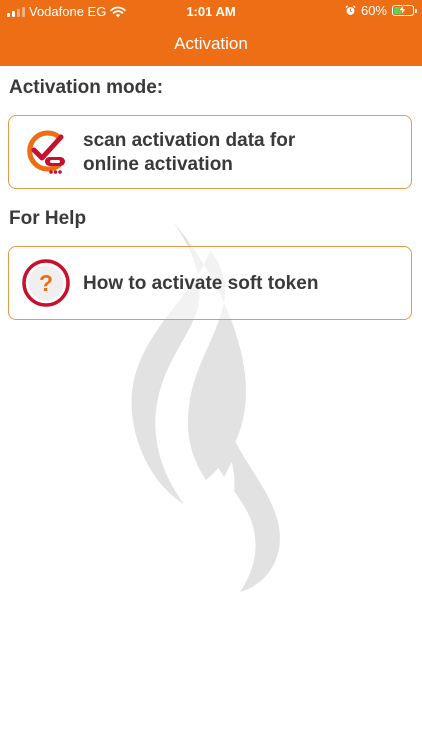 This screenshot has height=750, width=422. I want to click on status-bar: Vodafone EG 1:01 AM 60%, so click(211, 12).